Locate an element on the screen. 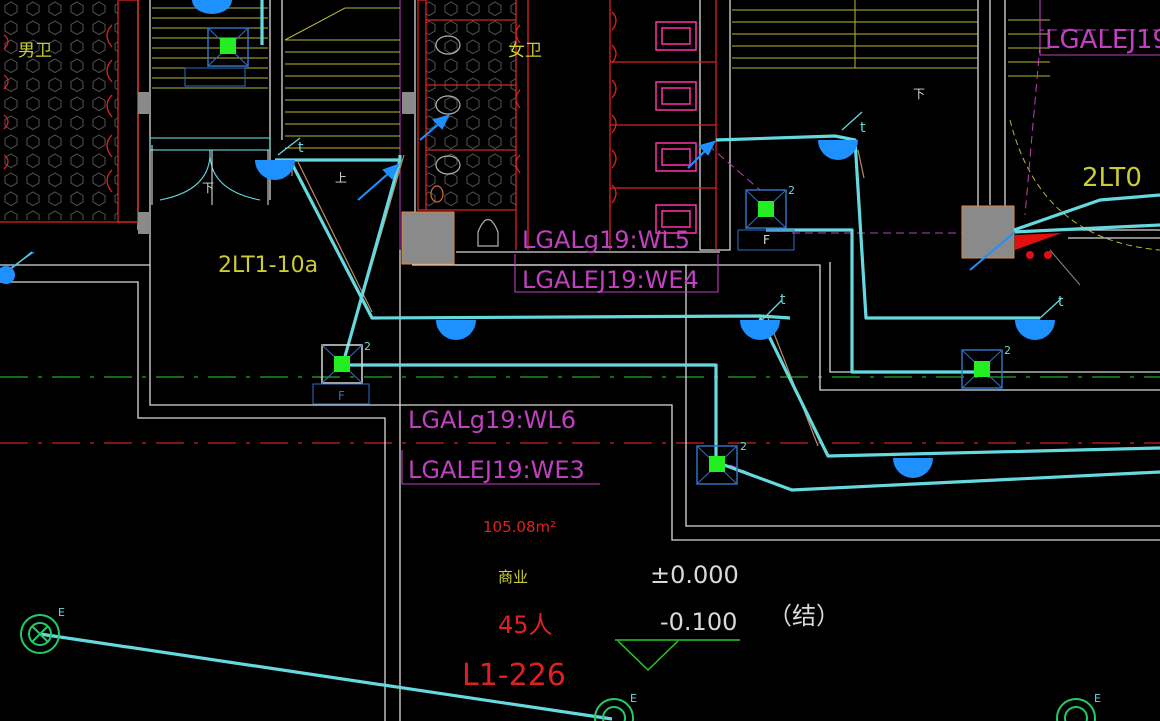  wire-j is located at coordinates (1086, 228).